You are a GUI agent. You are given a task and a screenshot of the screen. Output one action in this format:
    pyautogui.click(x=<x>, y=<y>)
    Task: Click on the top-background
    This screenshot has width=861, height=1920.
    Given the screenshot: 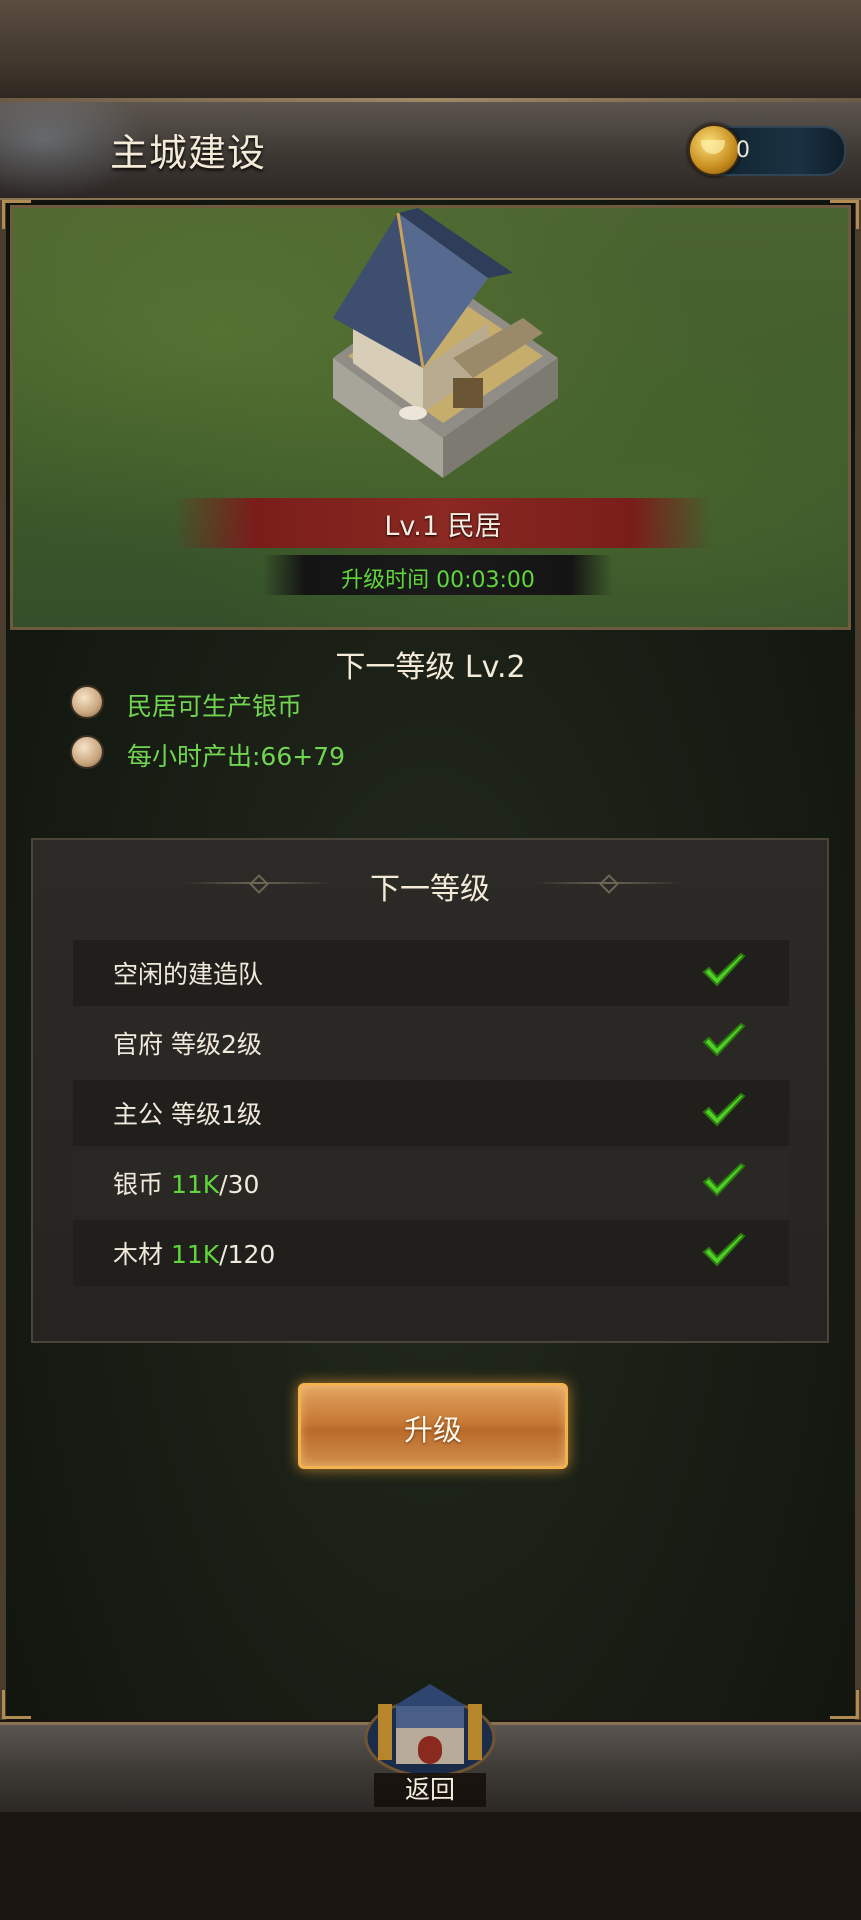 What is the action you would take?
    pyautogui.click(x=430, y=51)
    